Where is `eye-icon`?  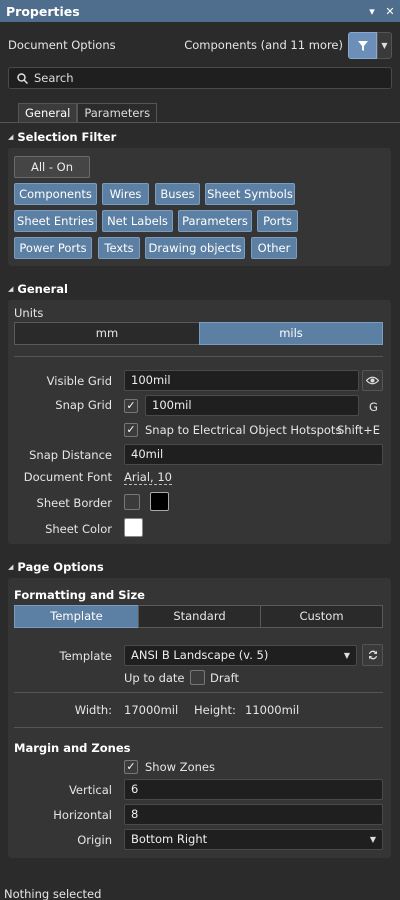 eye-icon is located at coordinates (372, 380).